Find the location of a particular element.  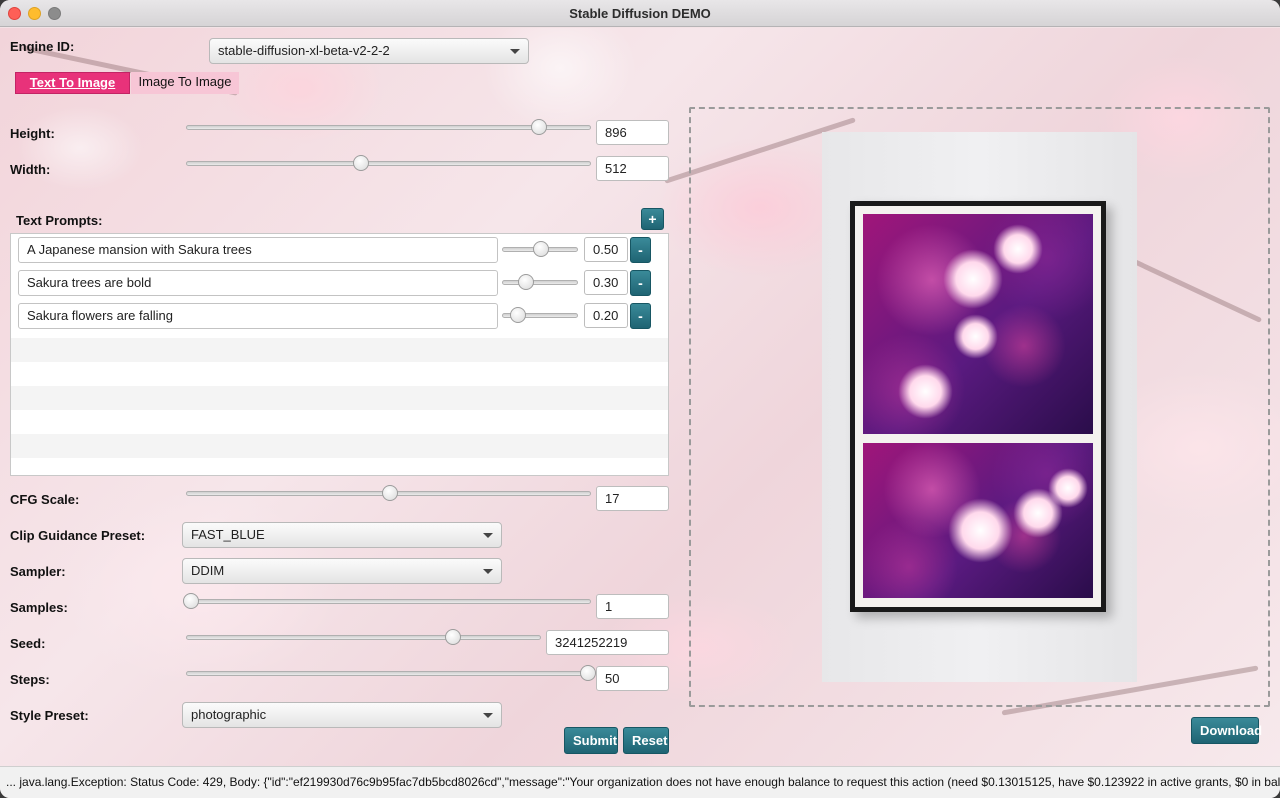

style-preset-label: Style Preset: is located at coordinates (49, 715).